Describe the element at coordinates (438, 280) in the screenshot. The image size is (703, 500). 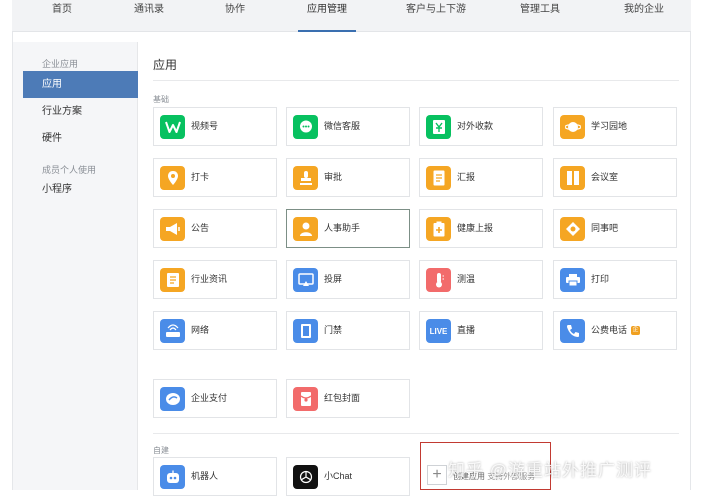
I see `thermometer-icon` at that location.